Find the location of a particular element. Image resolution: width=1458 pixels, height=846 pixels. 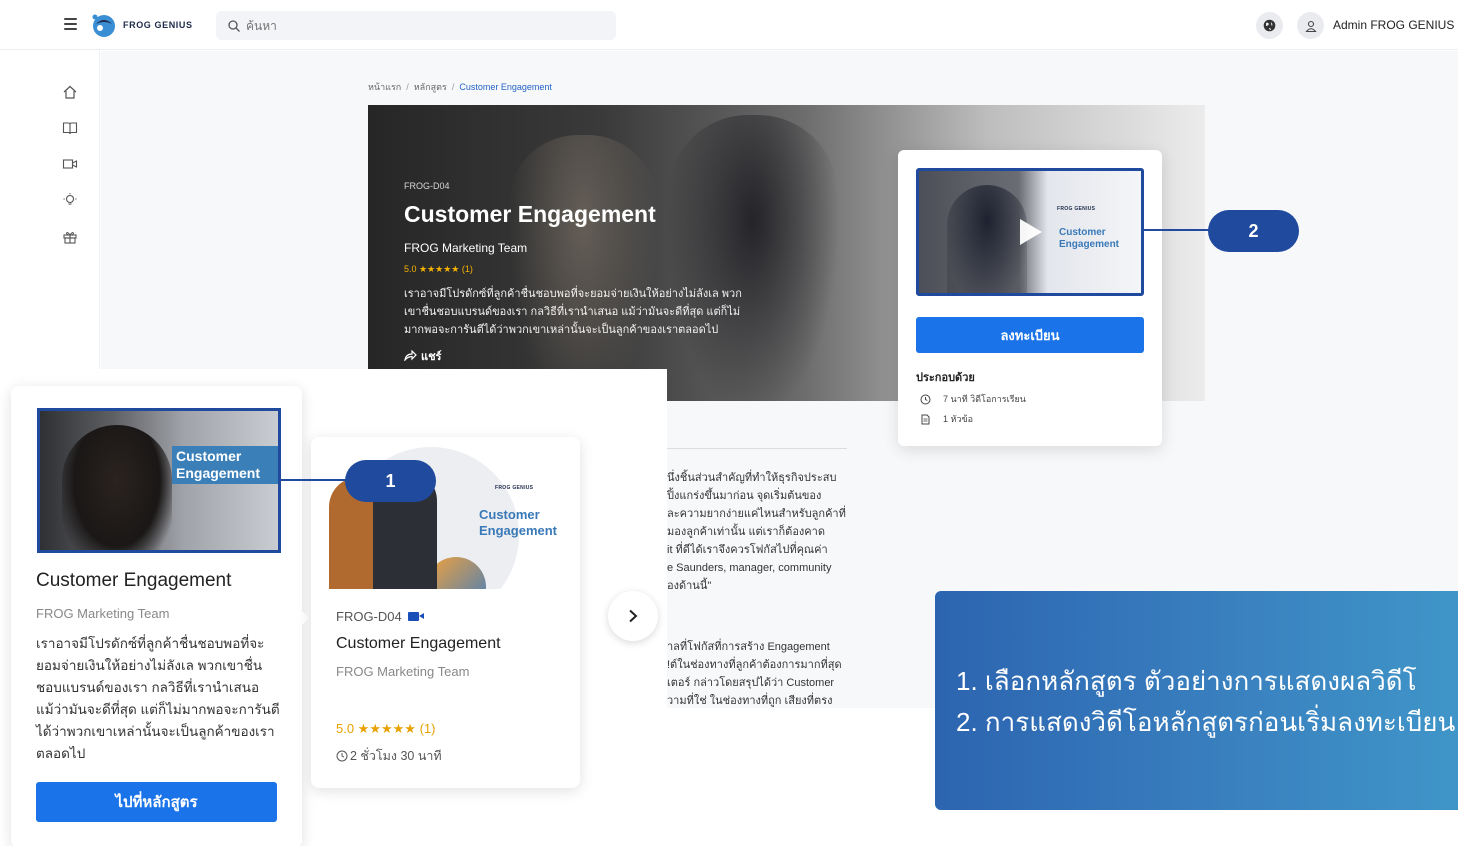

breadcrumb-home: หน้าแรก is located at coordinates (384, 87).